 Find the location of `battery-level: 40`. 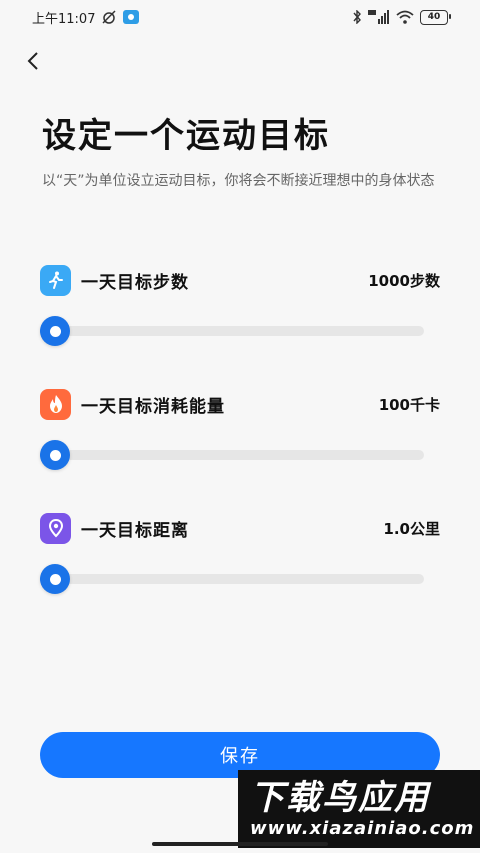

battery-level: 40 is located at coordinates (434, 17).